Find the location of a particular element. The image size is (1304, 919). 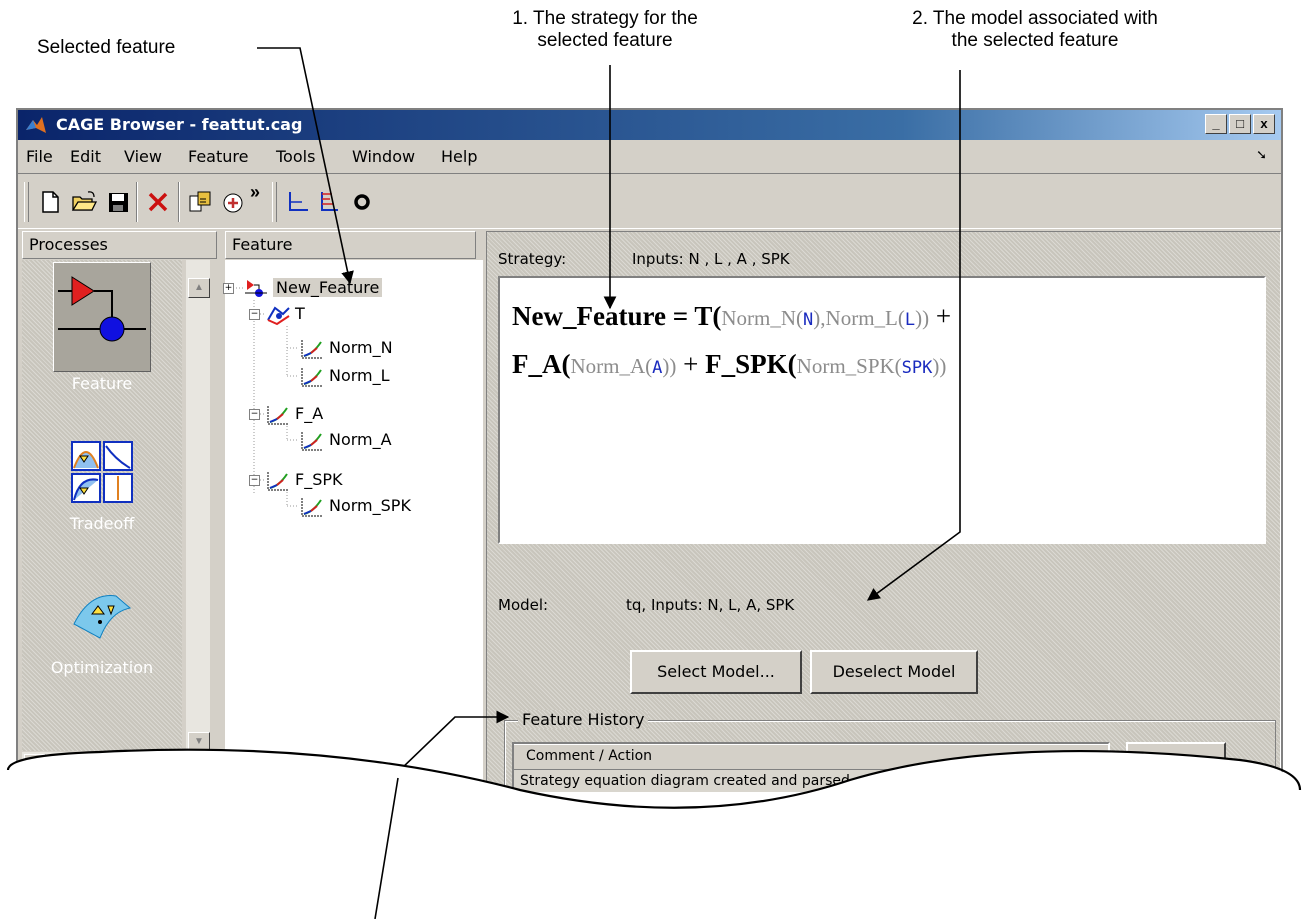

collapse-toggle-f-spk: − is located at coordinates (254, 480).